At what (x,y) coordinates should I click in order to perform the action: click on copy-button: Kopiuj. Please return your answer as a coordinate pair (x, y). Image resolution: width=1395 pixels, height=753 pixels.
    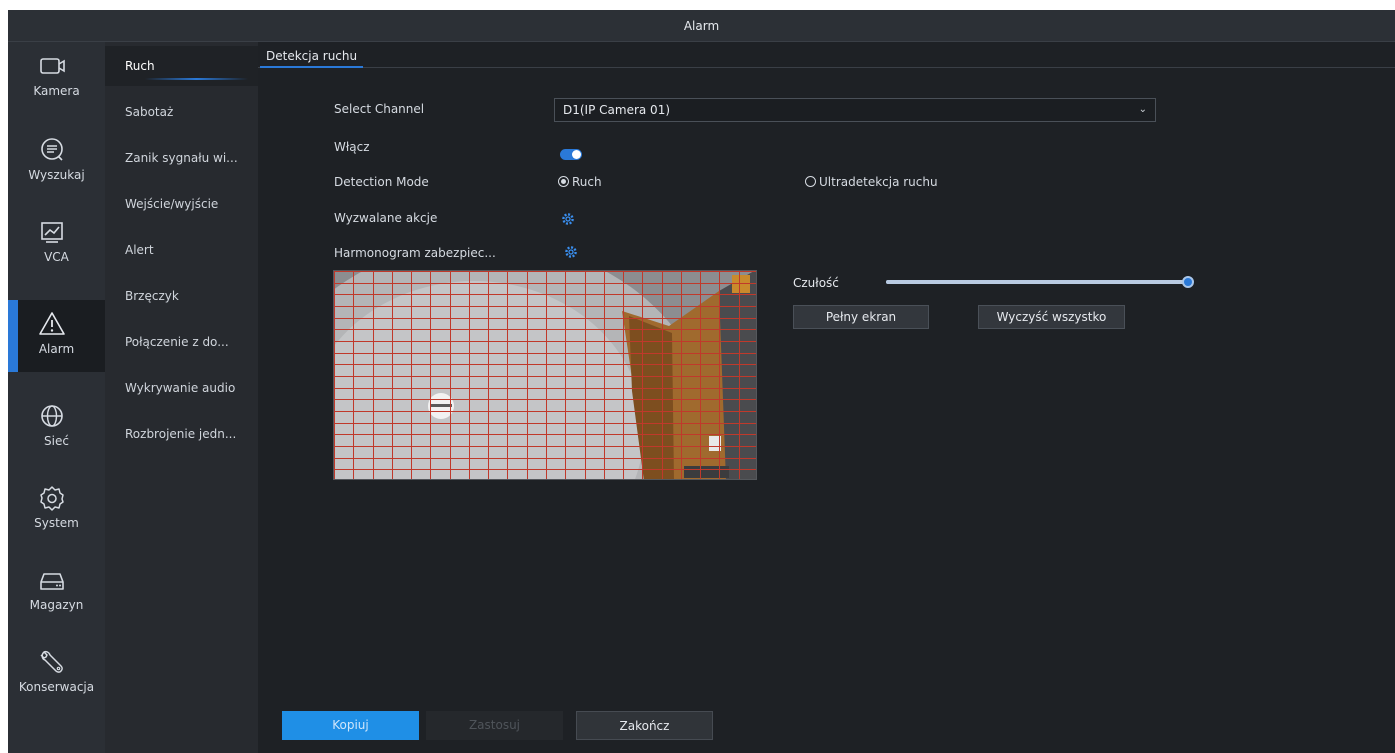
    Looking at the image, I should click on (350, 725).